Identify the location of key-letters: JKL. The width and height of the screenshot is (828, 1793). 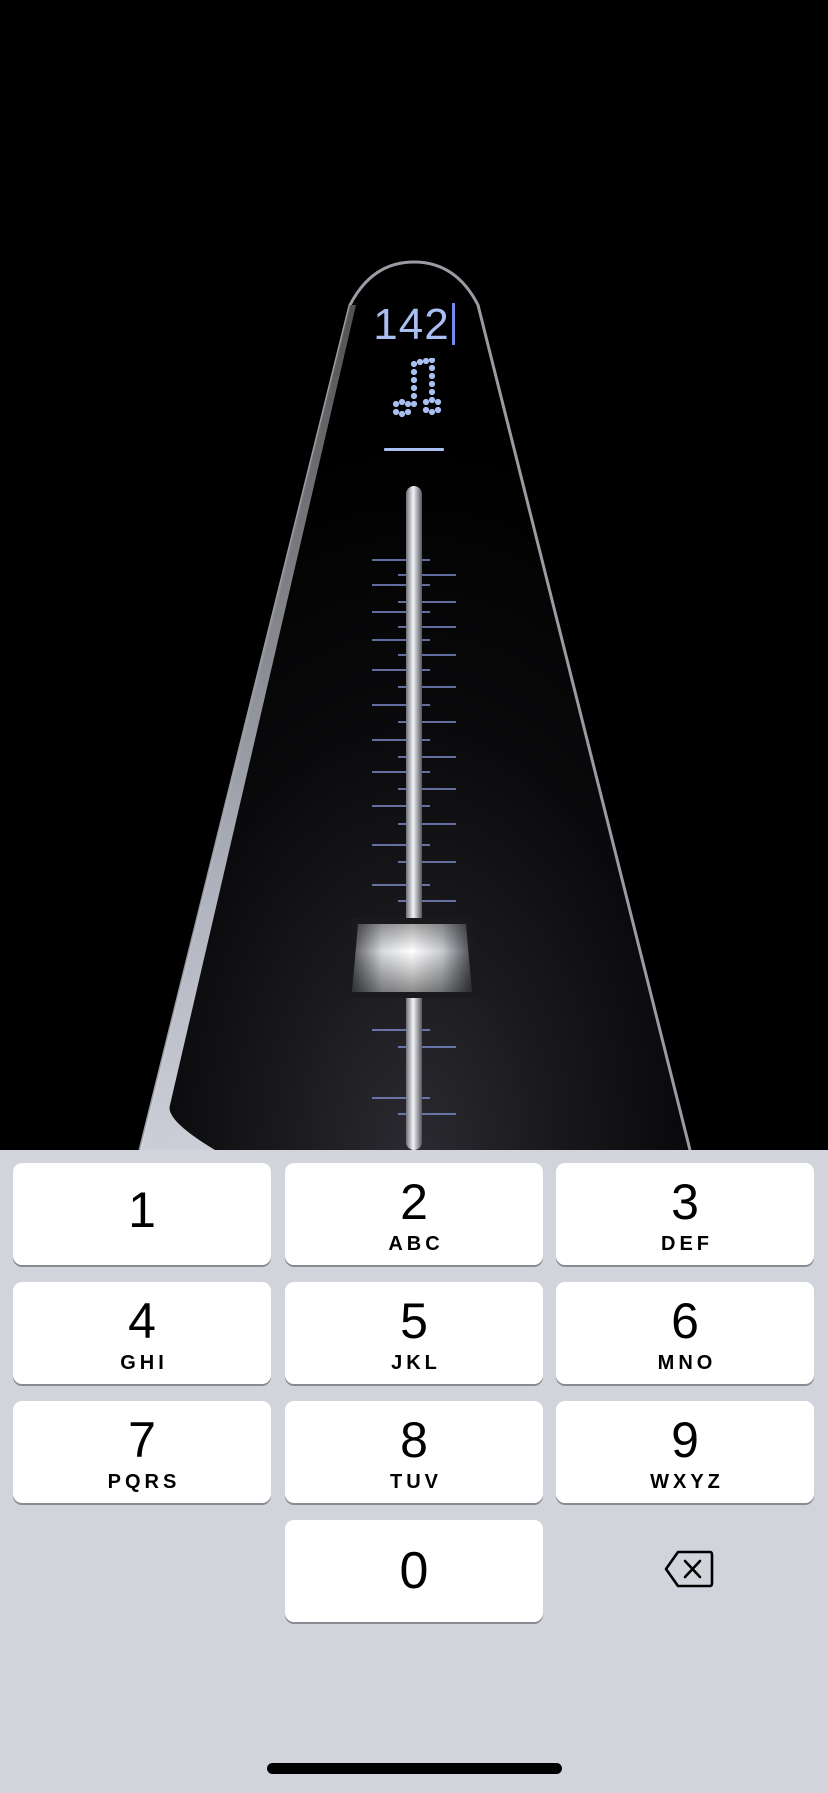
(416, 1363).